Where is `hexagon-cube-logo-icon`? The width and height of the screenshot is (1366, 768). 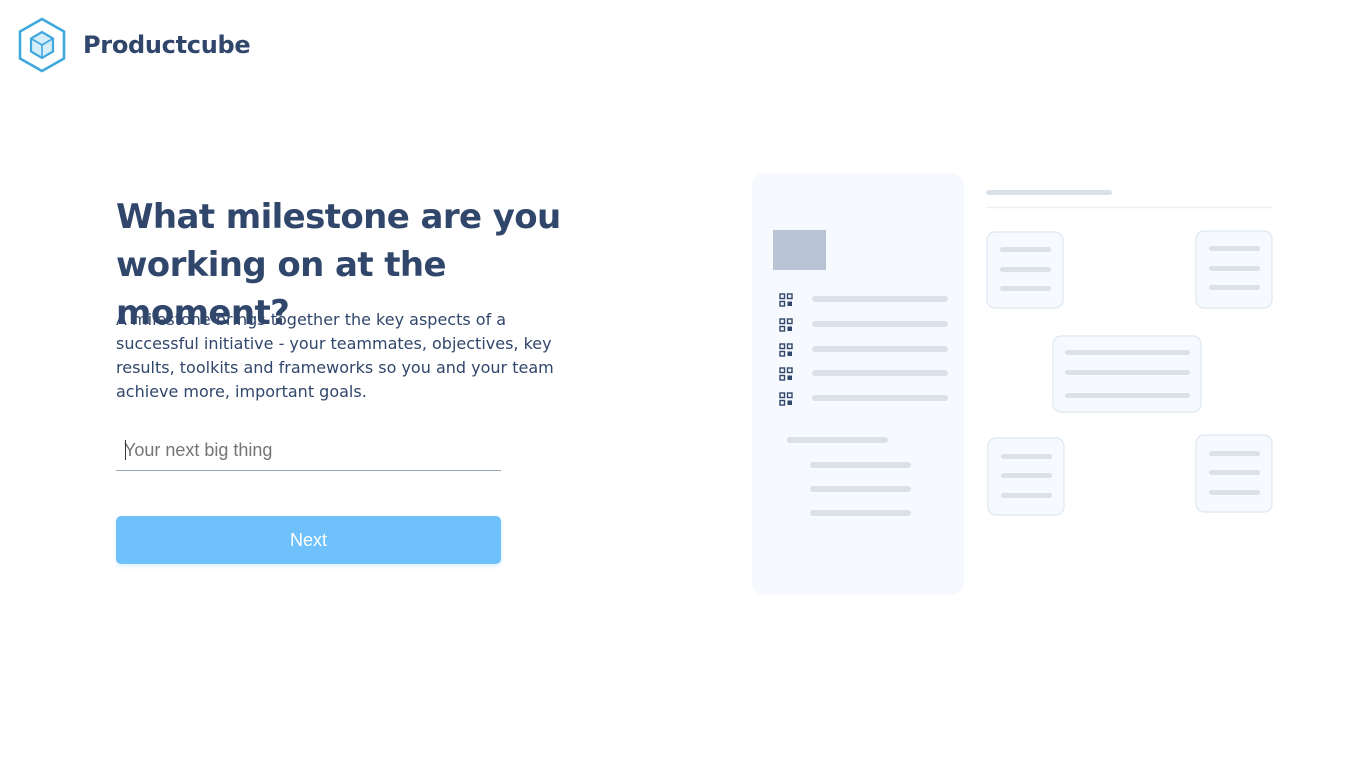
hexagon-cube-logo-icon is located at coordinates (42, 45).